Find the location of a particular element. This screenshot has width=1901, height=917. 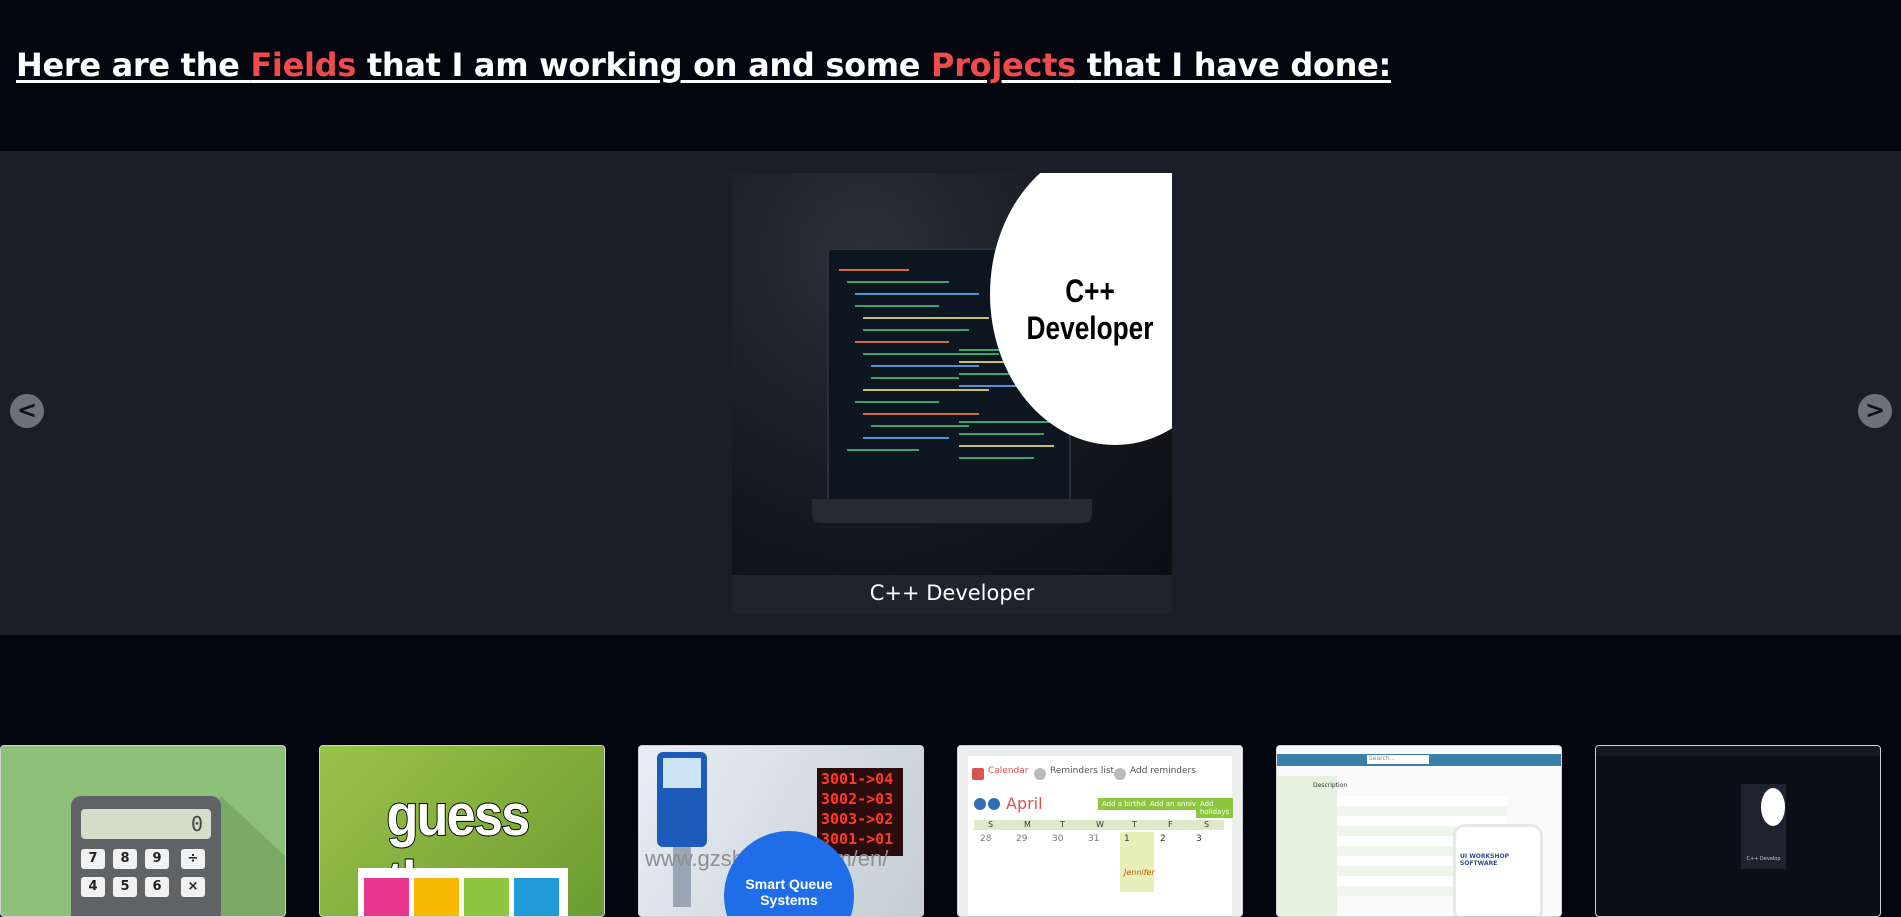

color-panel is located at coordinates (463, 892).